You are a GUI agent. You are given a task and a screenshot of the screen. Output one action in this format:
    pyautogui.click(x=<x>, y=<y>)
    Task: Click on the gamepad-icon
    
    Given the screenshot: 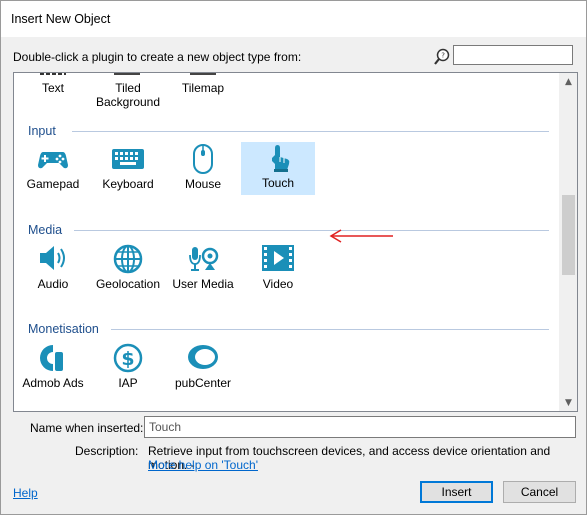 What is the action you would take?
    pyautogui.click(x=53, y=160)
    